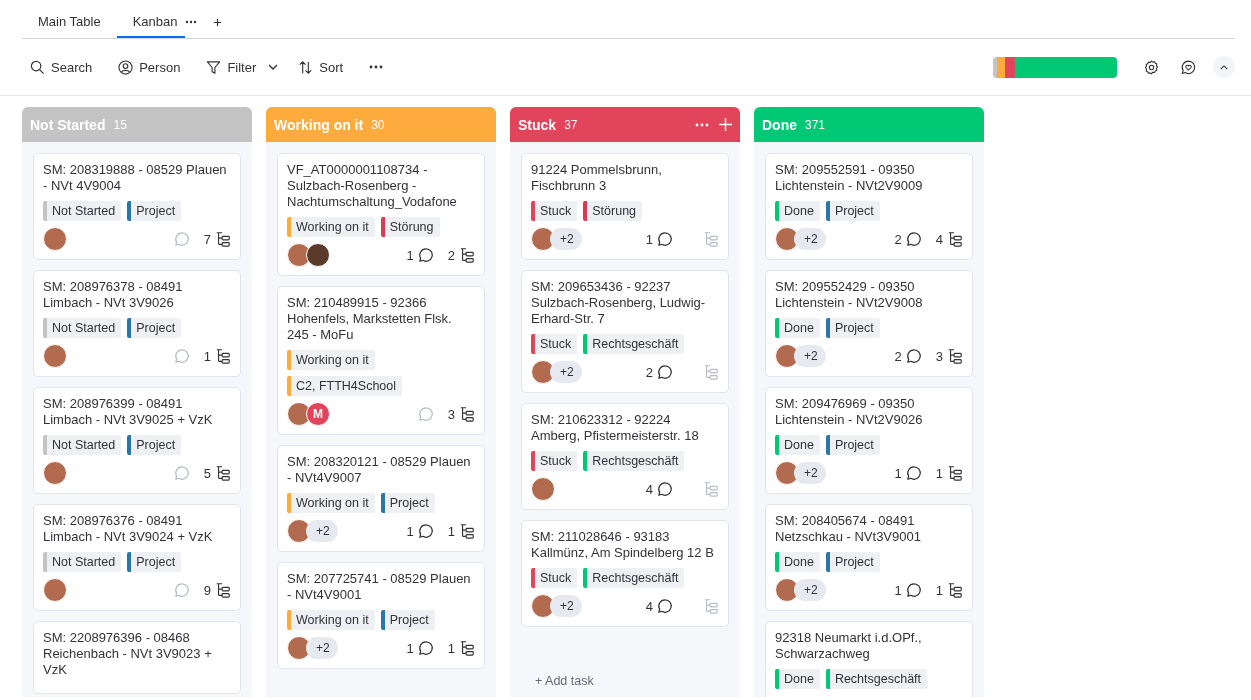 This screenshot has height=700, width=1251. I want to click on sort-button: Sort, so click(321, 67).